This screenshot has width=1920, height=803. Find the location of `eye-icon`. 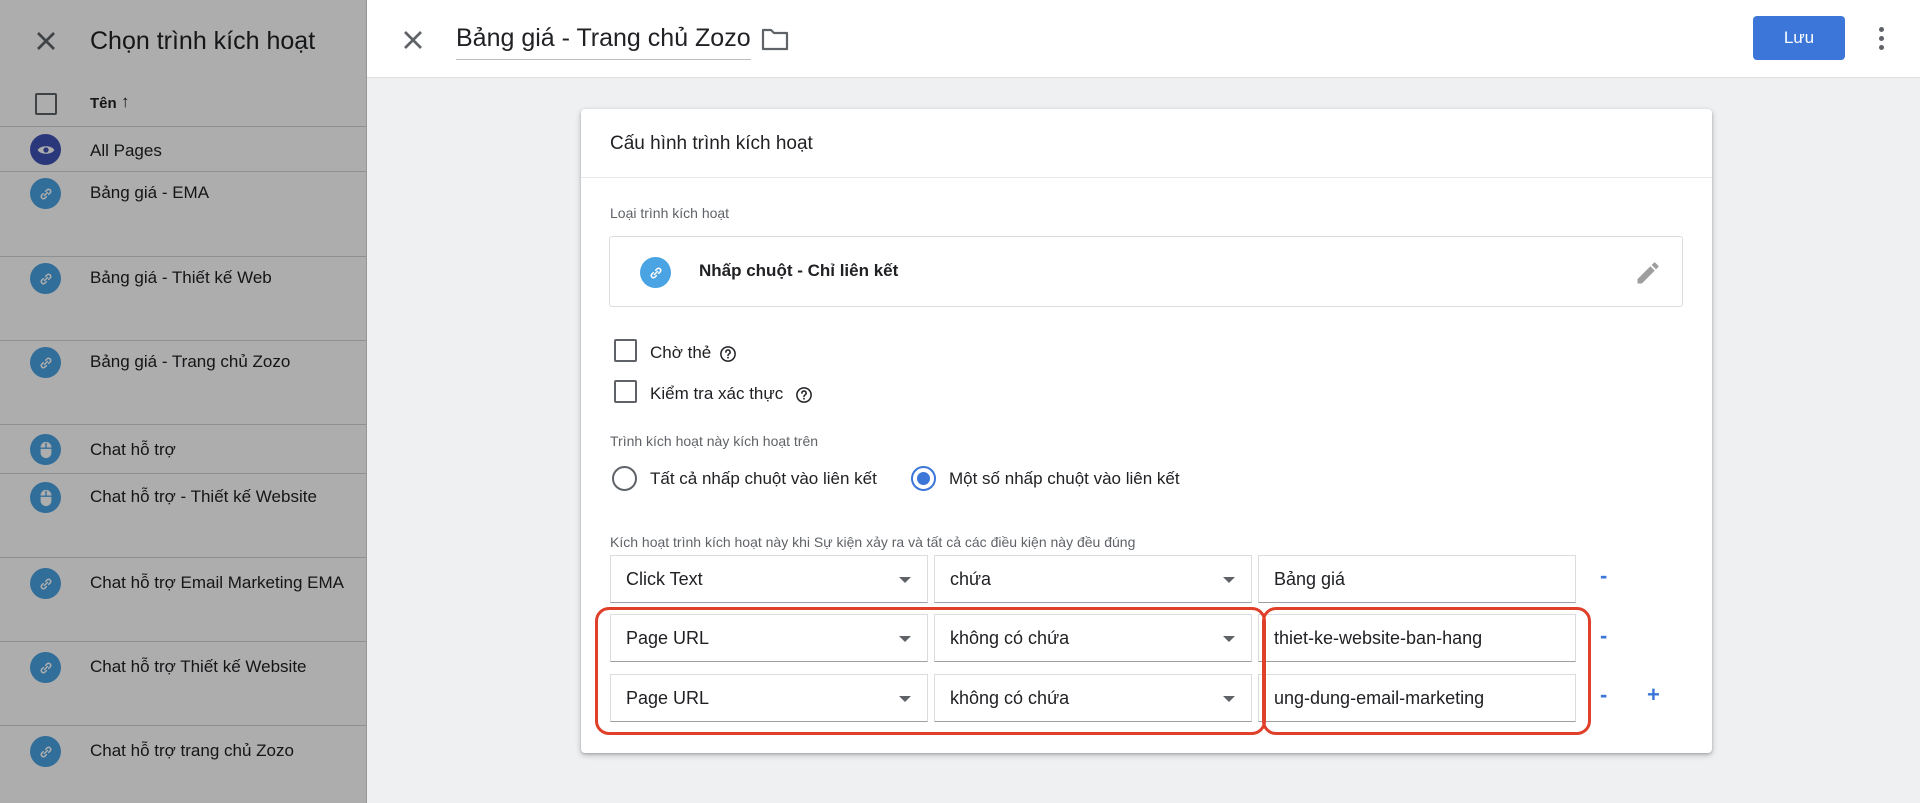

eye-icon is located at coordinates (45, 149).